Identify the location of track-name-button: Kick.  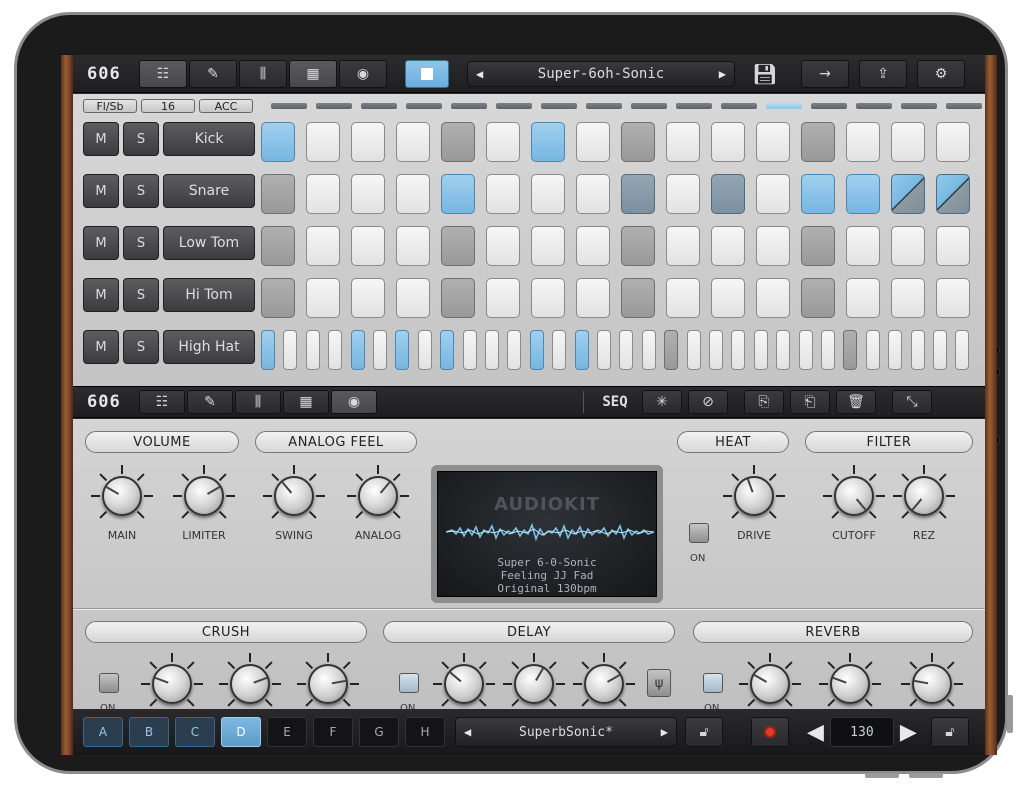
(209, 139).